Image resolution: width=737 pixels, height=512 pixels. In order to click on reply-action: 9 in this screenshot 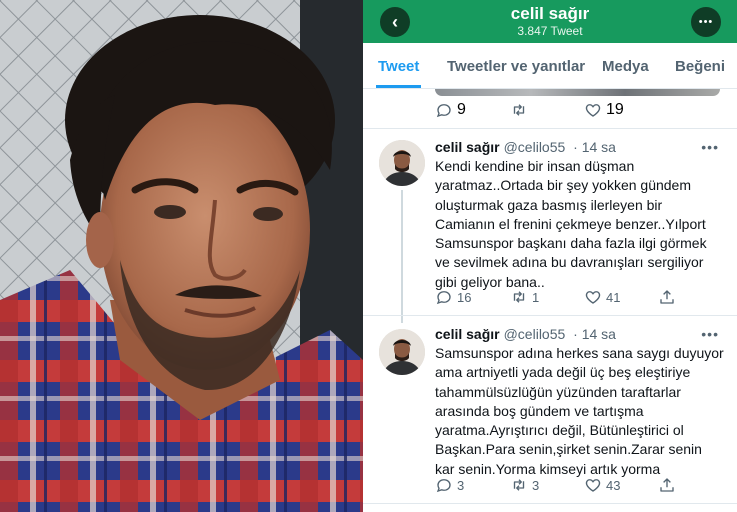, I will do `click(450, 110)`.